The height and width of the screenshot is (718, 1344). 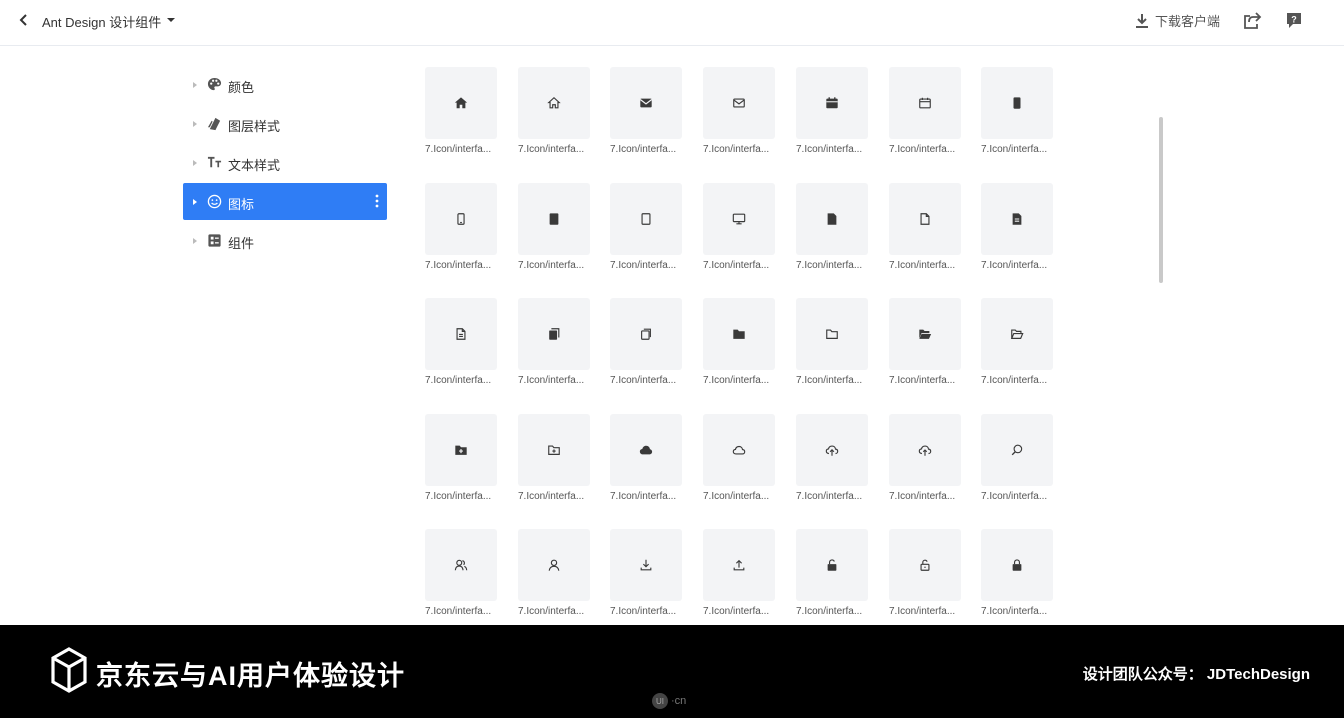 I want to click on tree-item-components: 组件, so click(x=285, y=240).